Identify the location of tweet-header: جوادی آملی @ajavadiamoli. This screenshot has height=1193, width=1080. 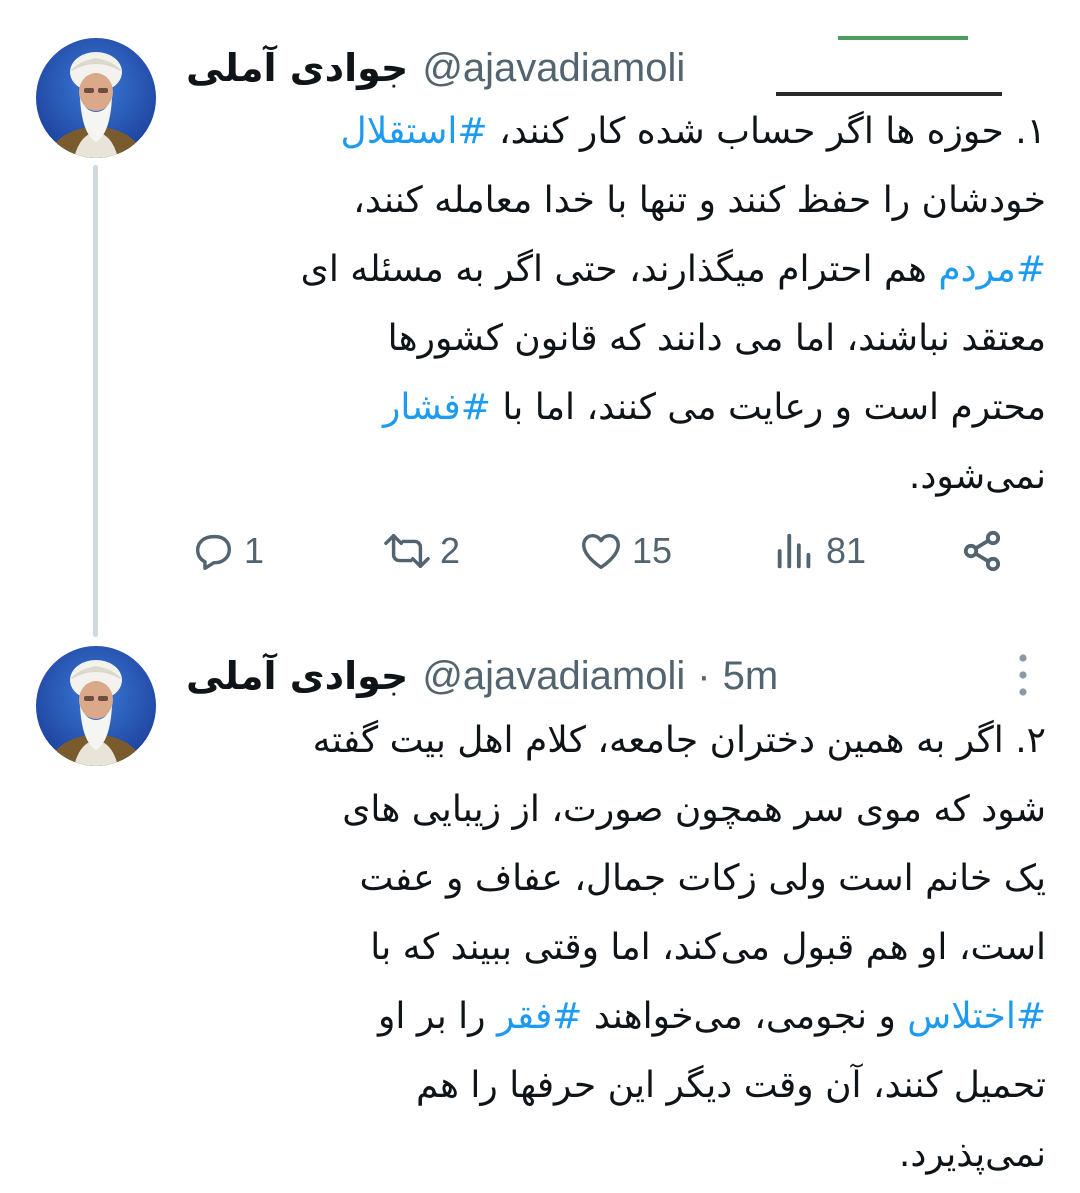
(435, 68).